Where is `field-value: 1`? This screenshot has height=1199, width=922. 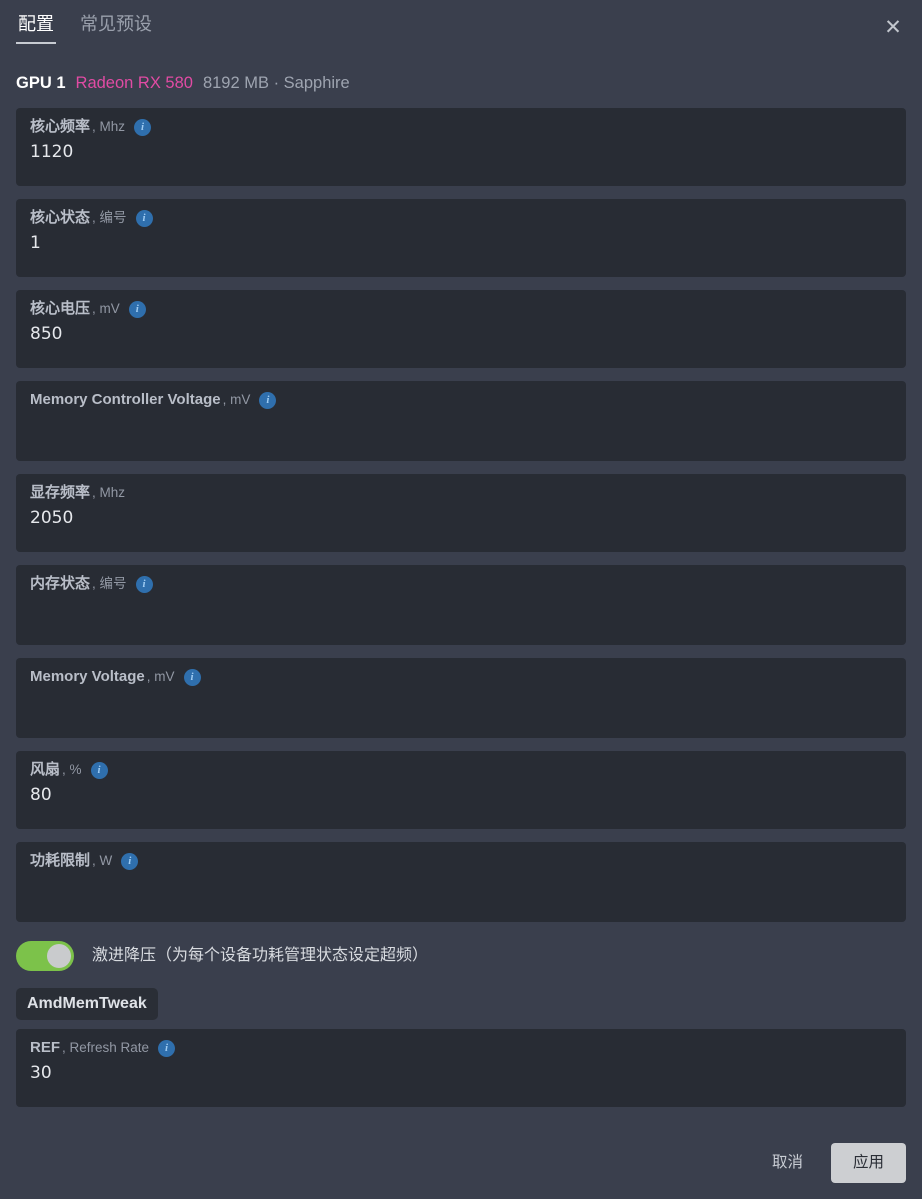
field-value: 1 is located at coordinates (461, 243).